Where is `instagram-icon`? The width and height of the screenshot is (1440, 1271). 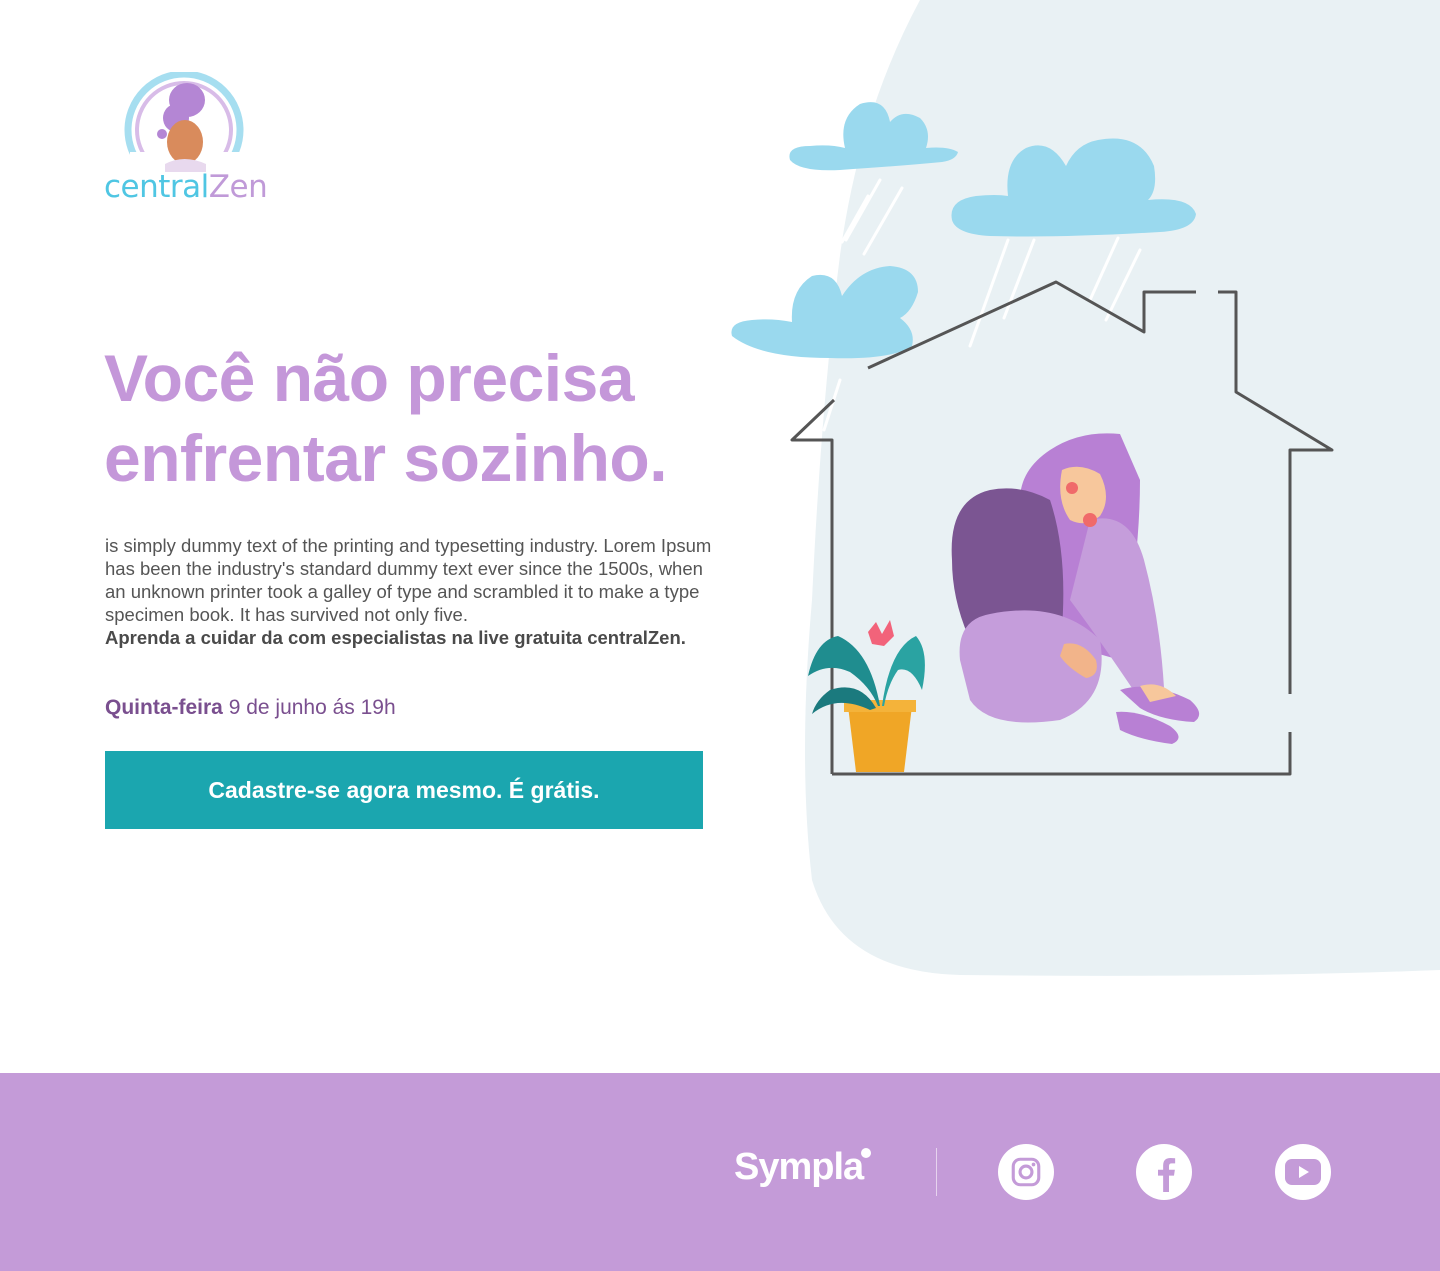
instagram-icon is located at coordinates (1026, 1172).